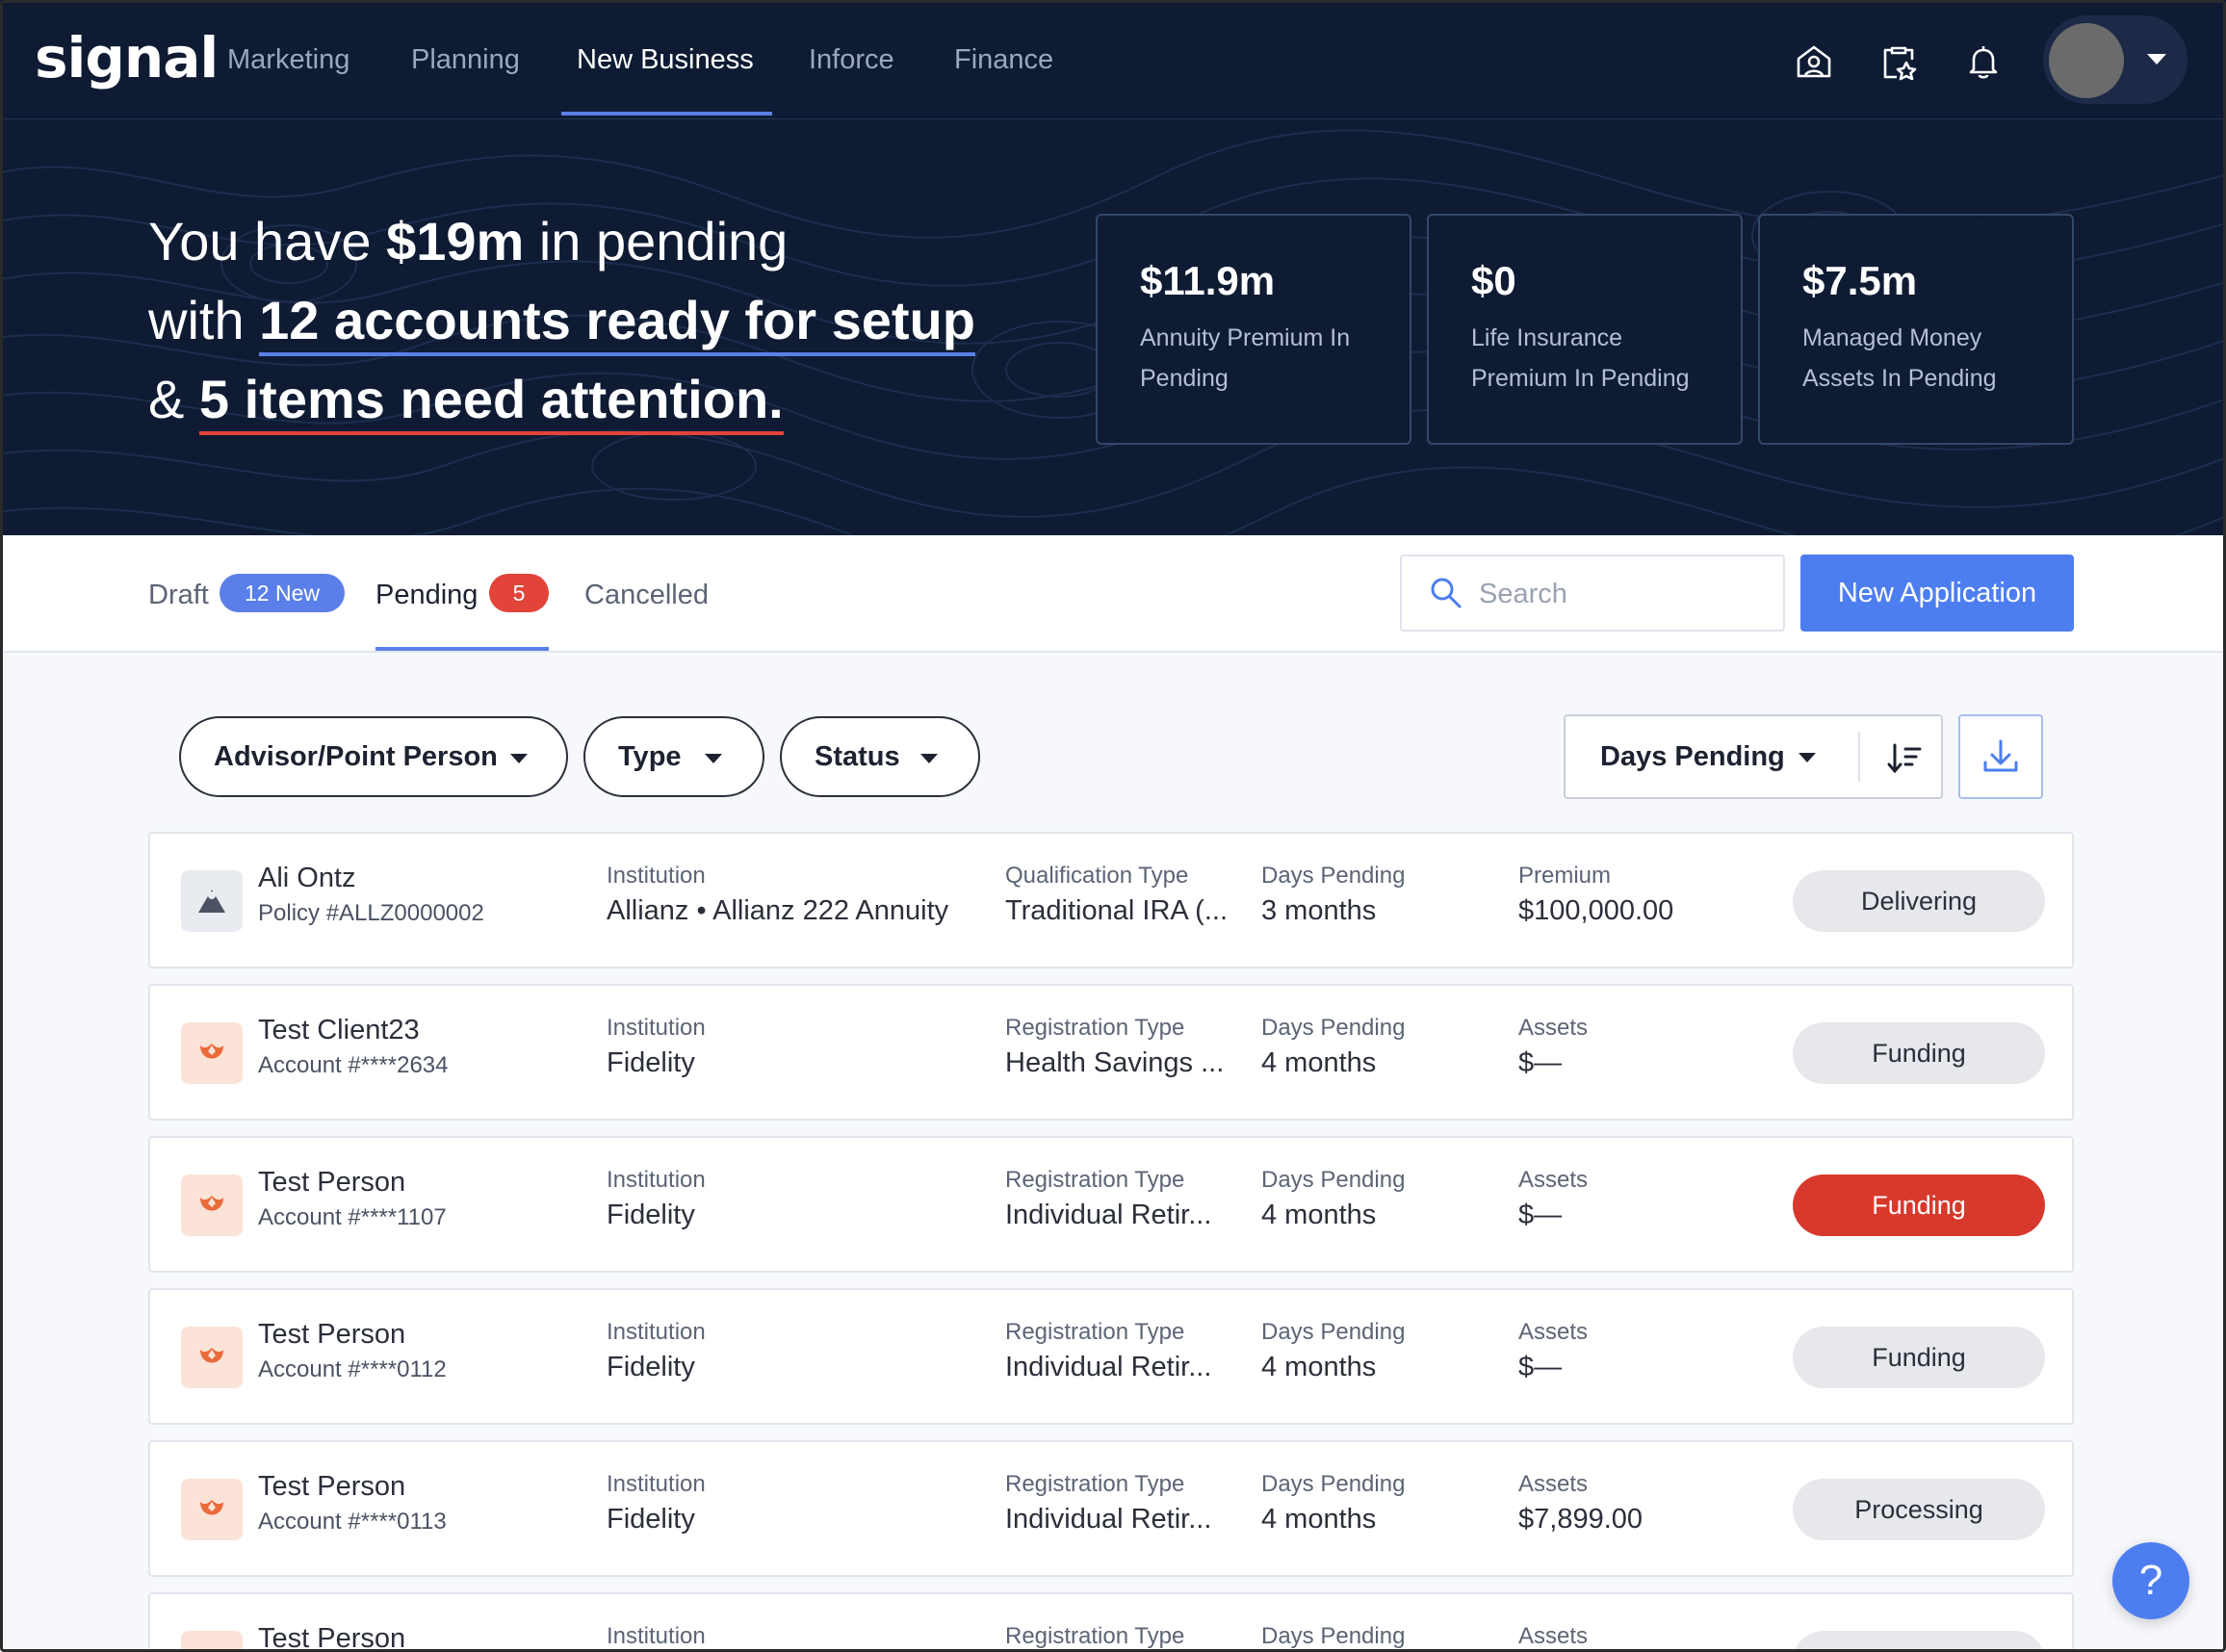  Describe the element at coordinates (851, 60) in the screenshot. I see `nav-inforce: Inforce` at that location.